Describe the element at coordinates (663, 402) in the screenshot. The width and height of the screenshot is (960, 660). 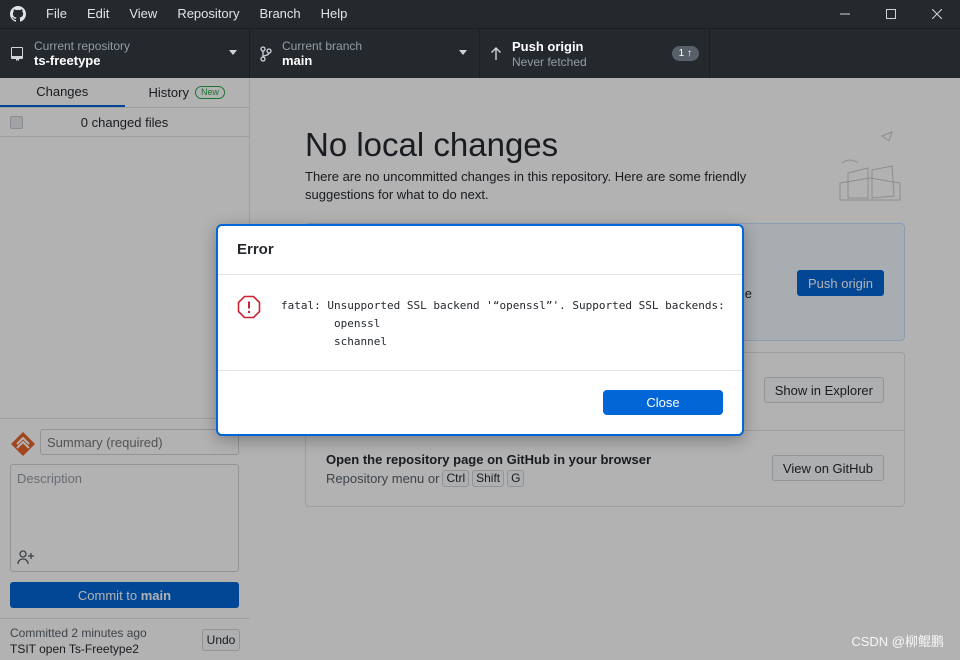
I see `dialog-close-button: Close` at that location.